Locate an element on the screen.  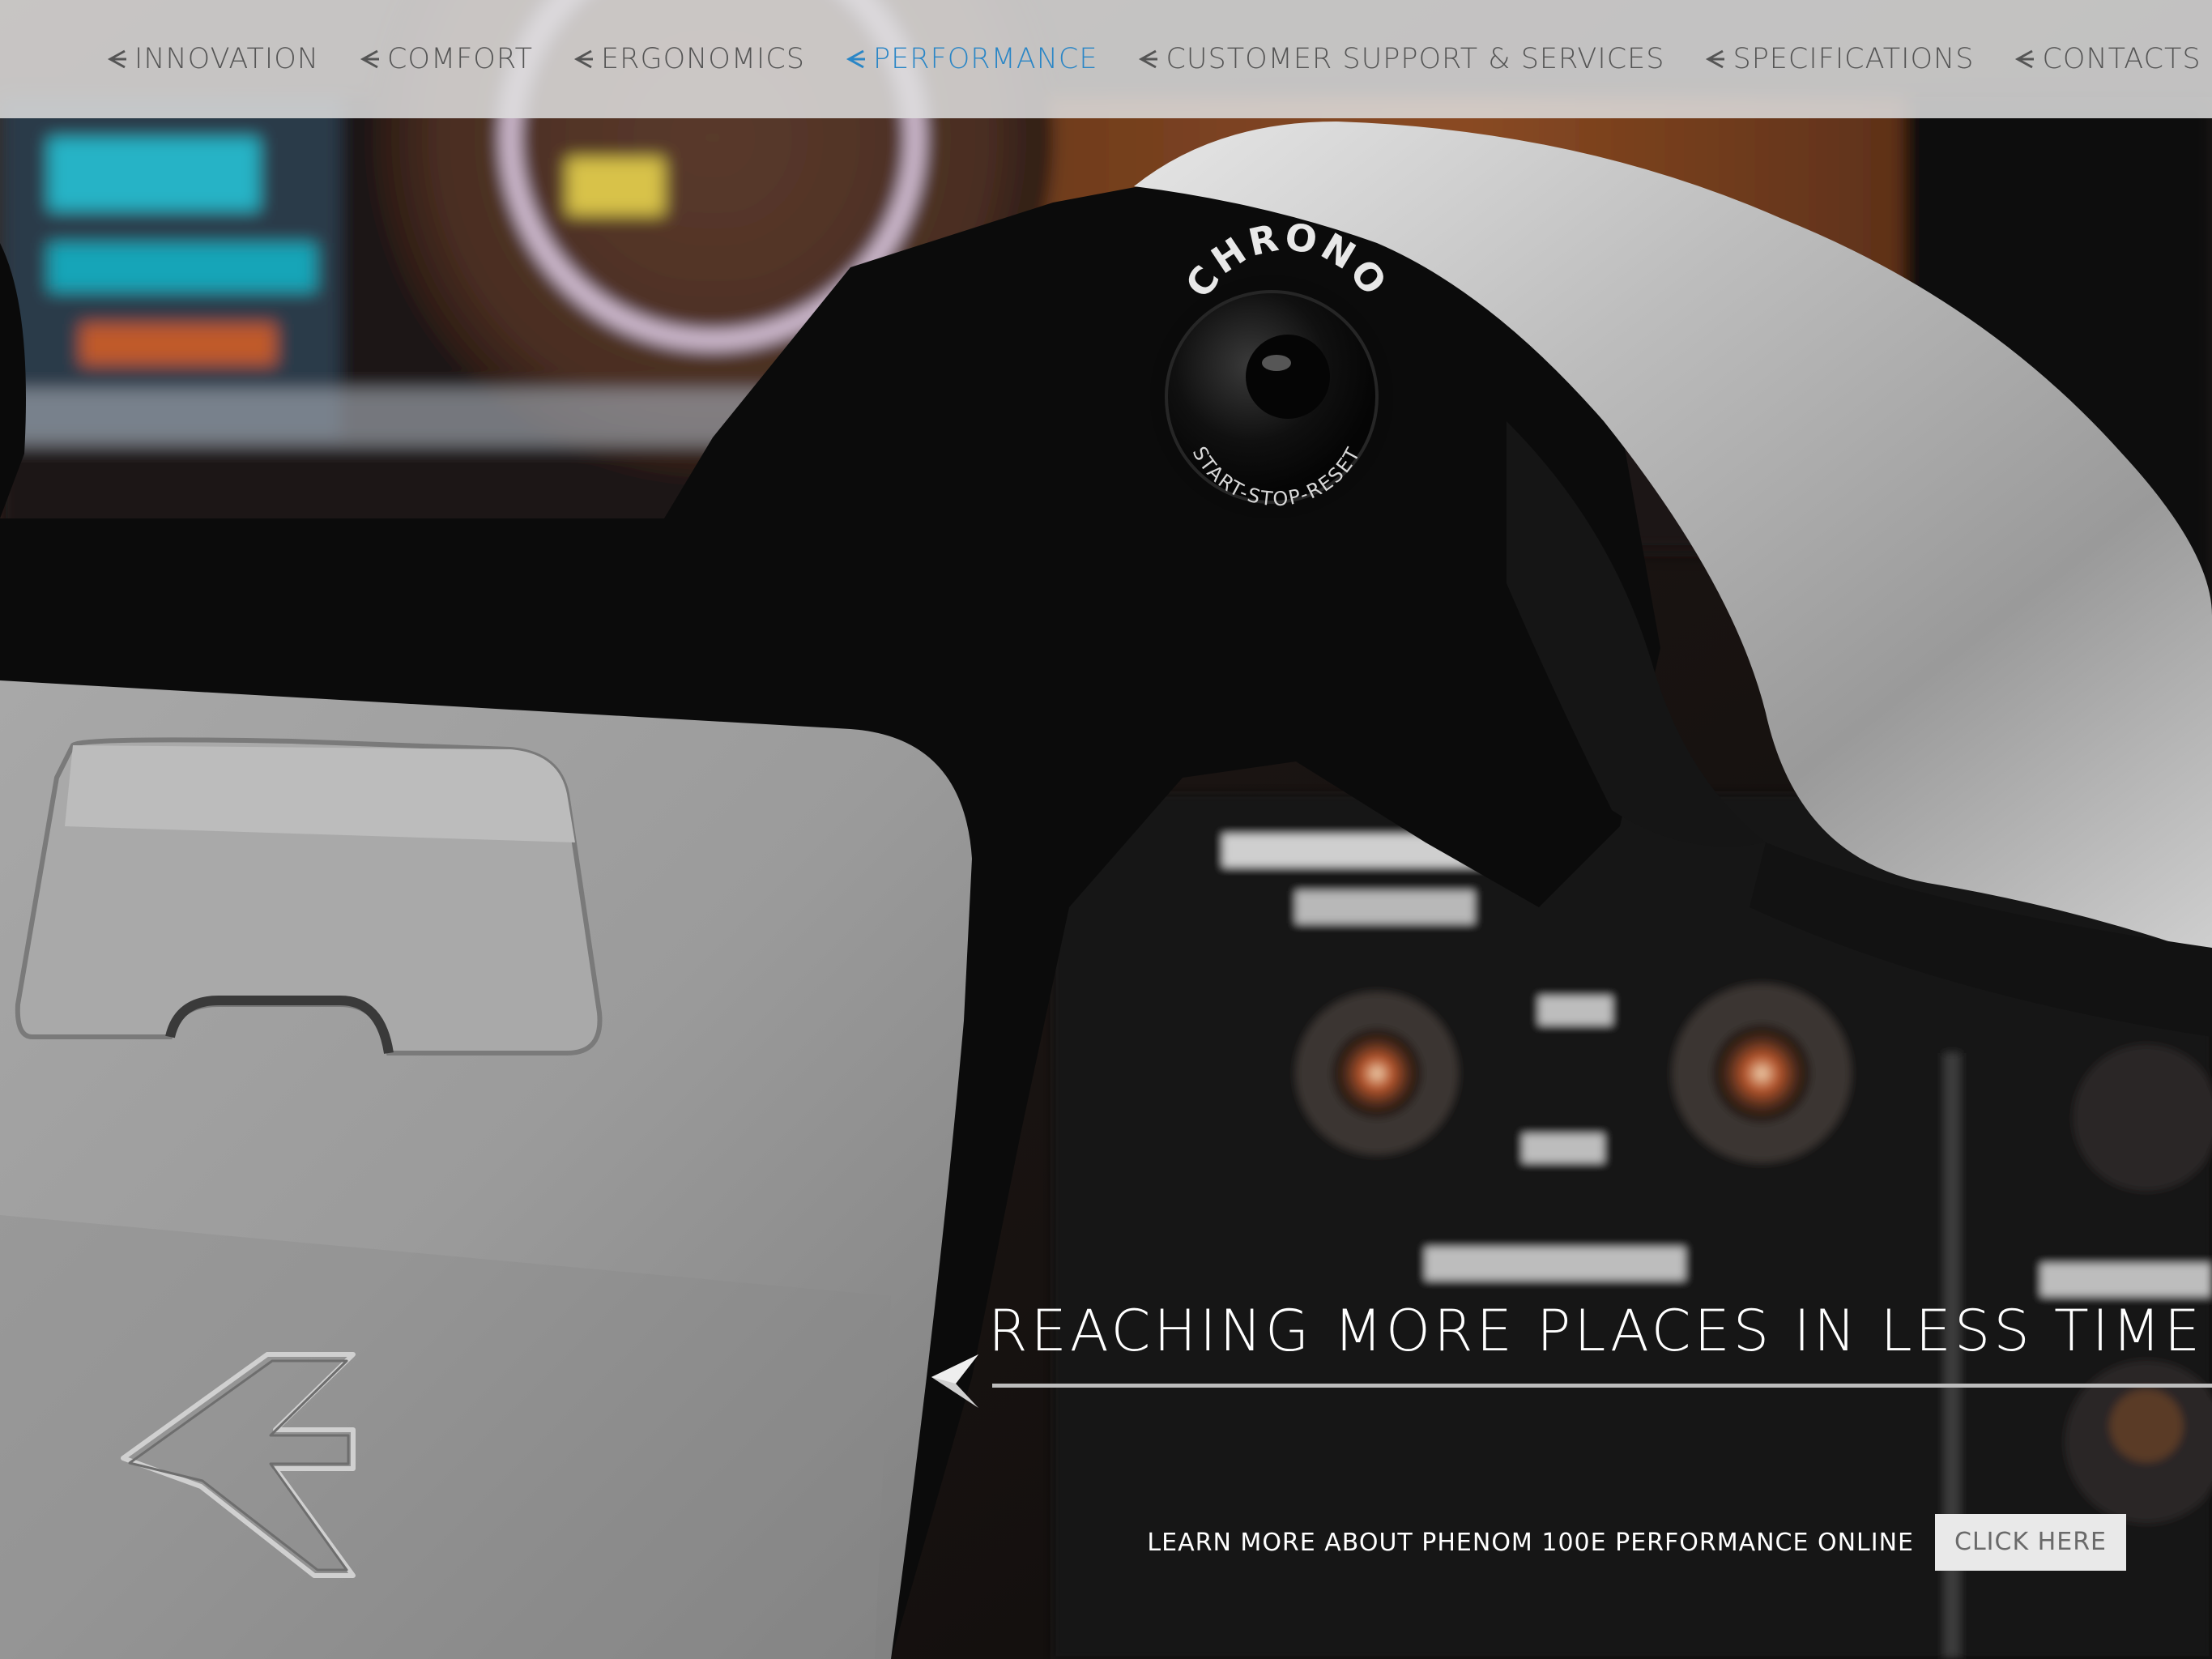
hero-headline: REACHING MORE PLACES IN LESS TIME is located at coordinates (1596, 1331).